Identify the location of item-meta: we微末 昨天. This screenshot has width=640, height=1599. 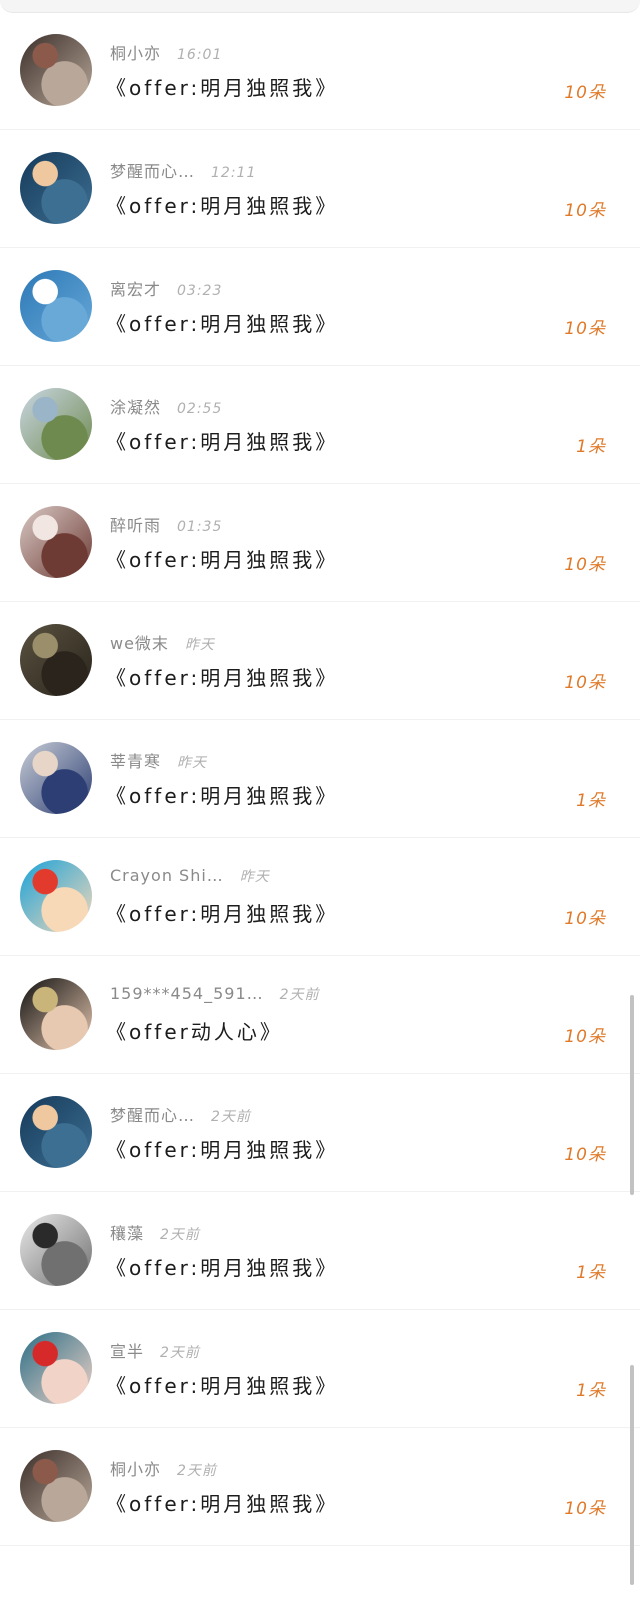
(162, 642).